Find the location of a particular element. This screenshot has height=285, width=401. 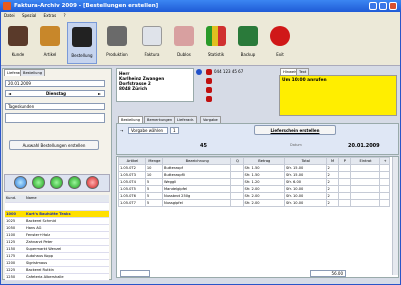

table-row: 1.05.0T7 5 Nussgipfel Sfr. 2.00 Sfr. 10.00 2 is located at coordinates (254, 203).